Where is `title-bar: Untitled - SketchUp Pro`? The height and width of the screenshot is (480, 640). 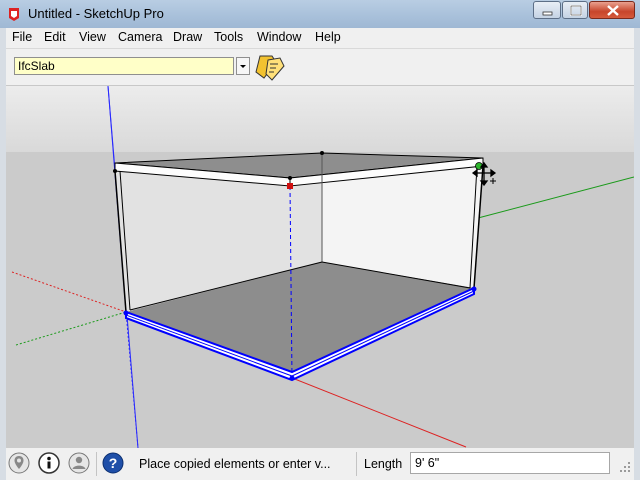 title-bar: Untitled - SketchUp Pro is located at coordinates (320, 14).